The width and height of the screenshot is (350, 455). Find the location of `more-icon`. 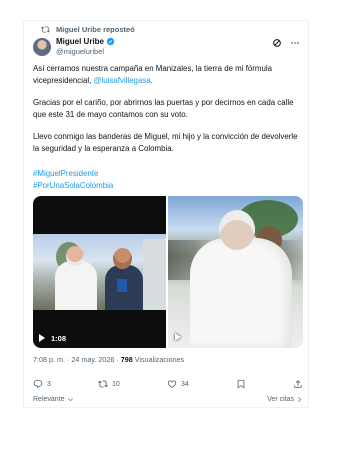

more-icon is located at coordinates (295, 43).